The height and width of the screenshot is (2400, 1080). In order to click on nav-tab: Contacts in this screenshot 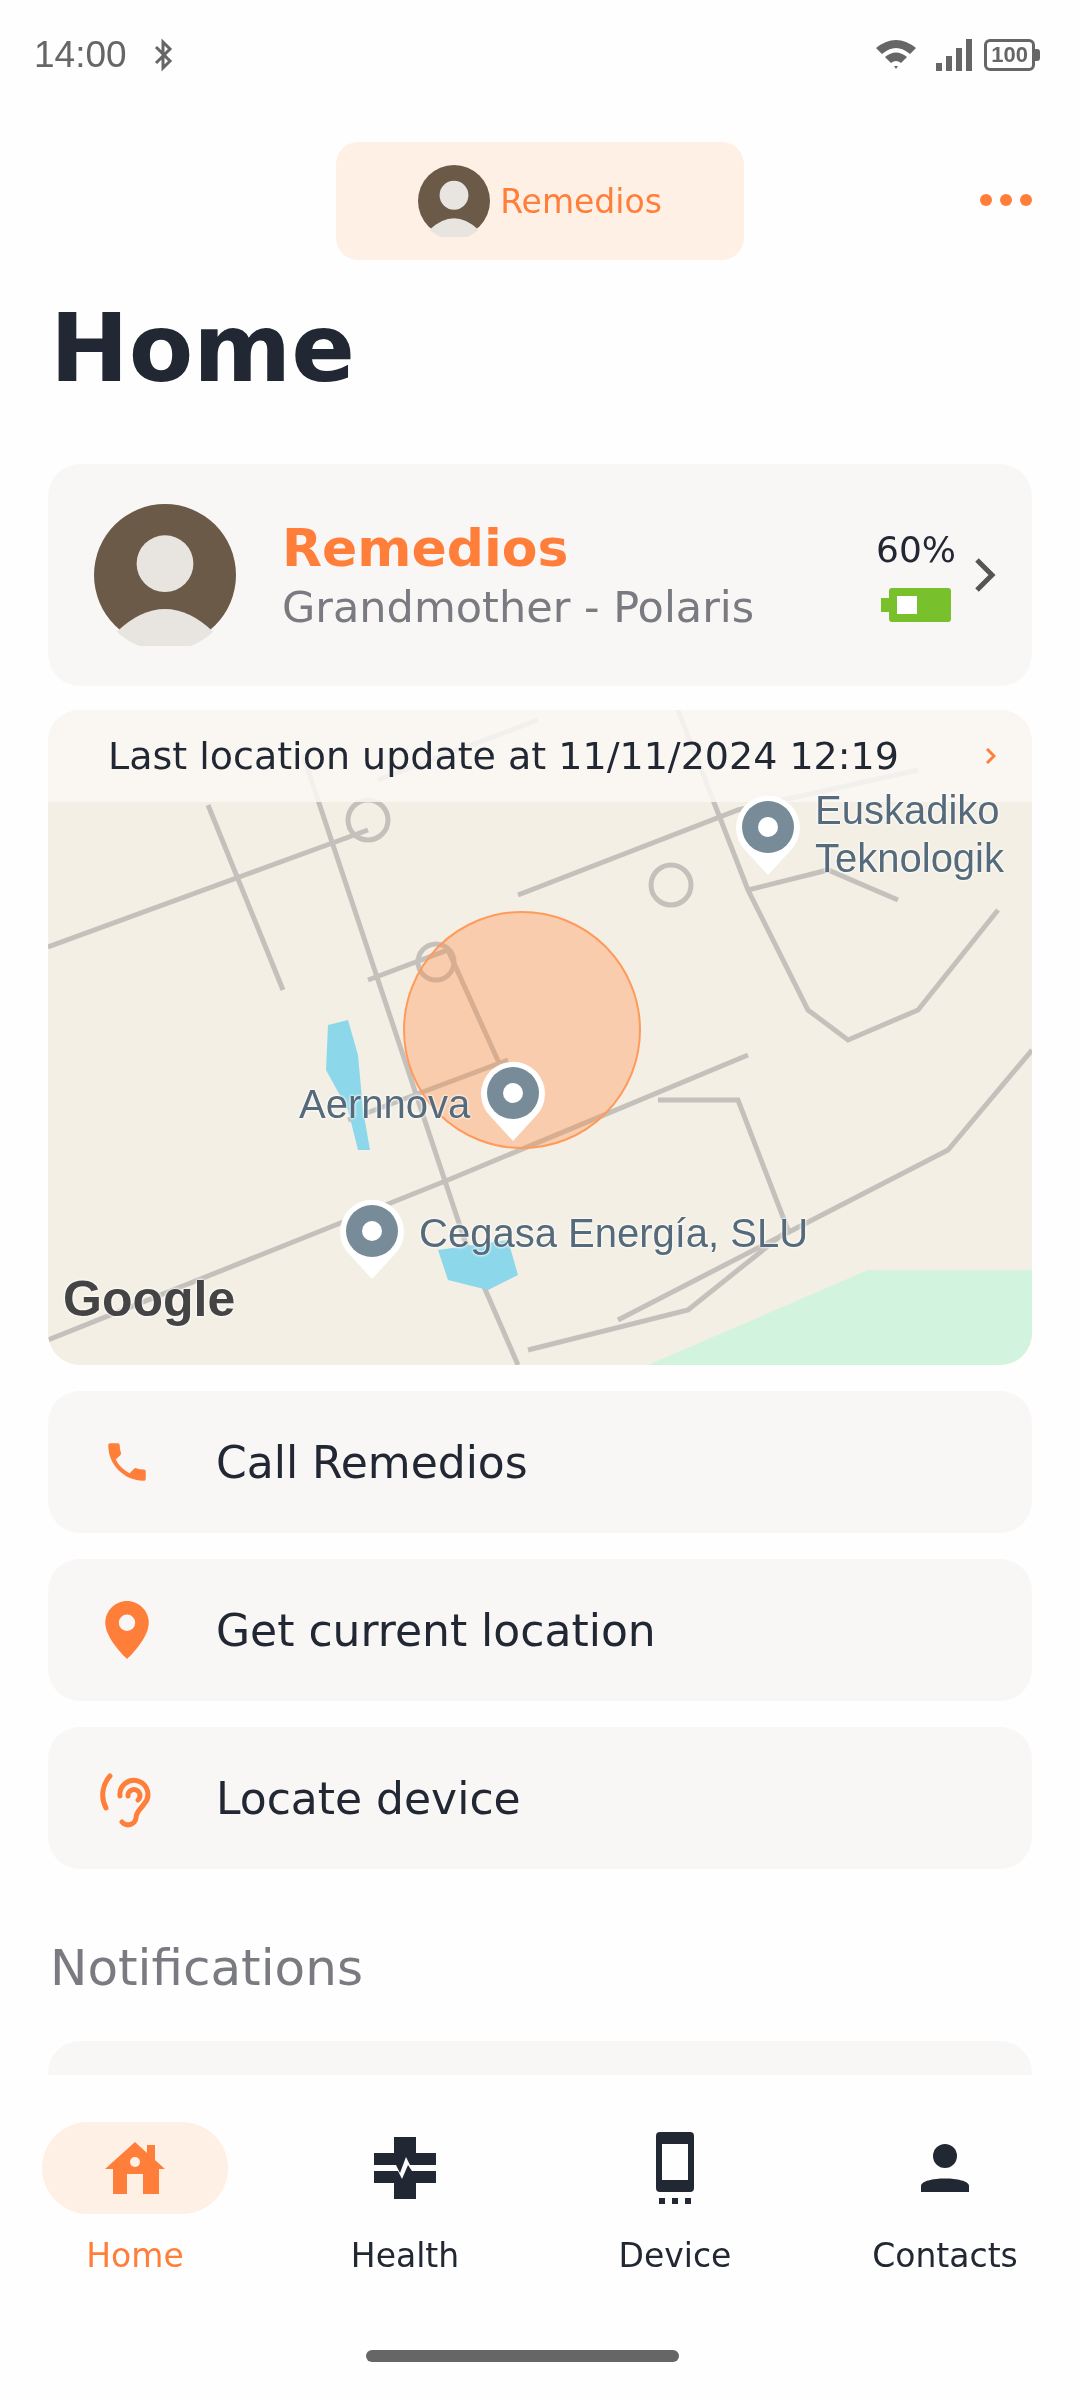, I will do `click(945, 2198)`.